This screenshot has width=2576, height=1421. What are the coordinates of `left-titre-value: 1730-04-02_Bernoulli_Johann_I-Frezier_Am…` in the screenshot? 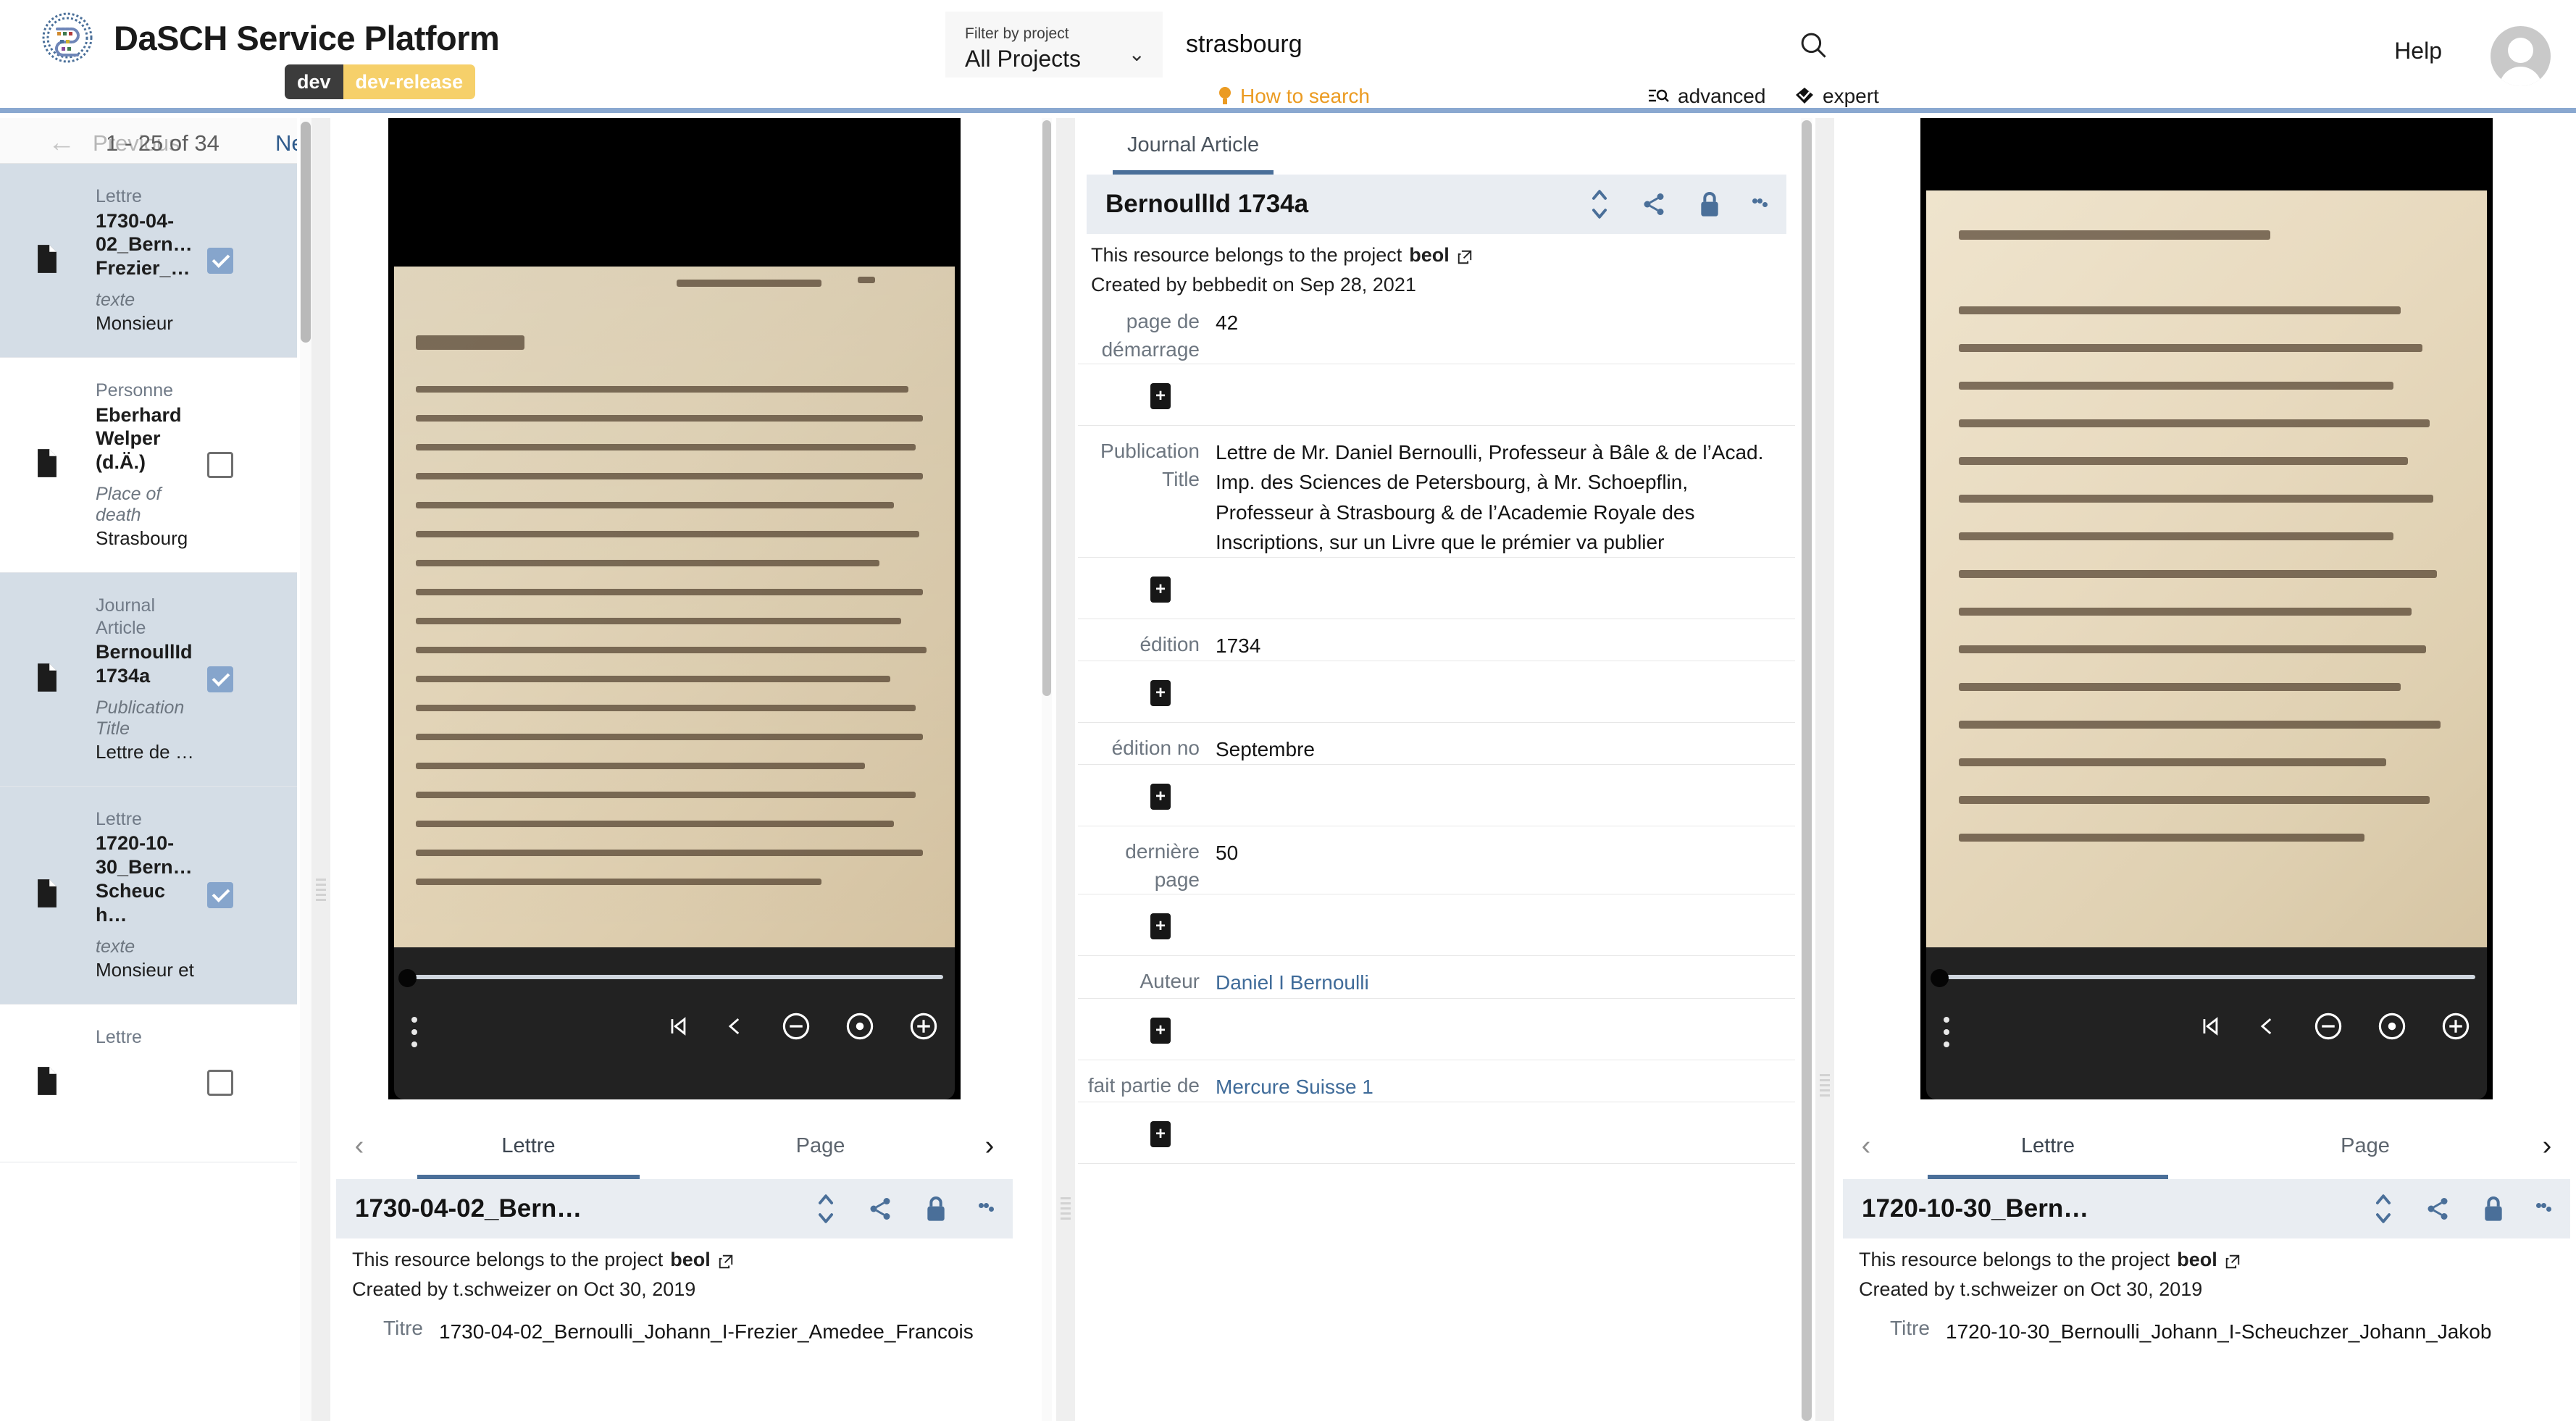 It's located at (706, 1331).